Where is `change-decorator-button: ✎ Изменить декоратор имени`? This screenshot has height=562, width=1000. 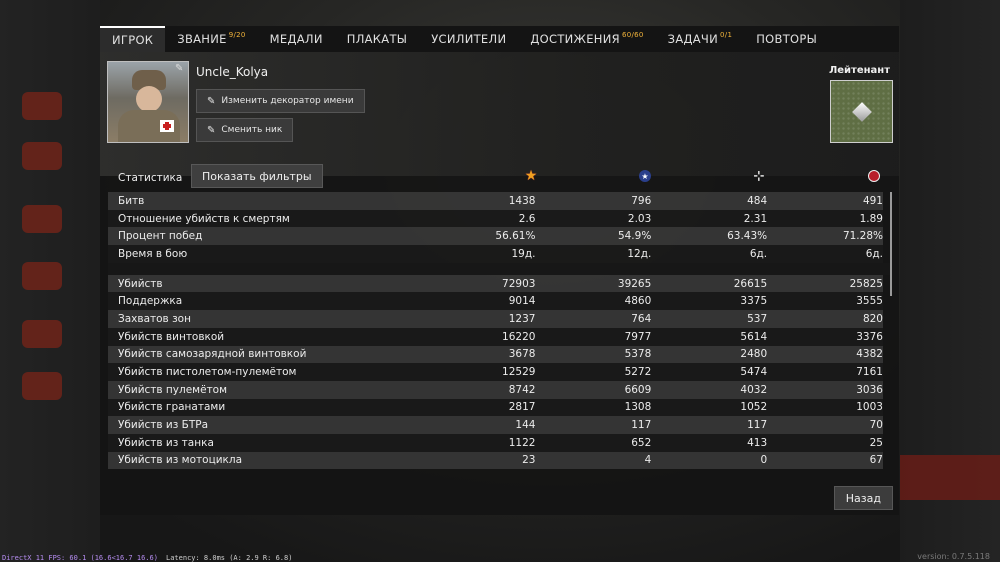 change-decorator-button: ✎ Изменить декоратор имени is located at coordinates (280, 101).